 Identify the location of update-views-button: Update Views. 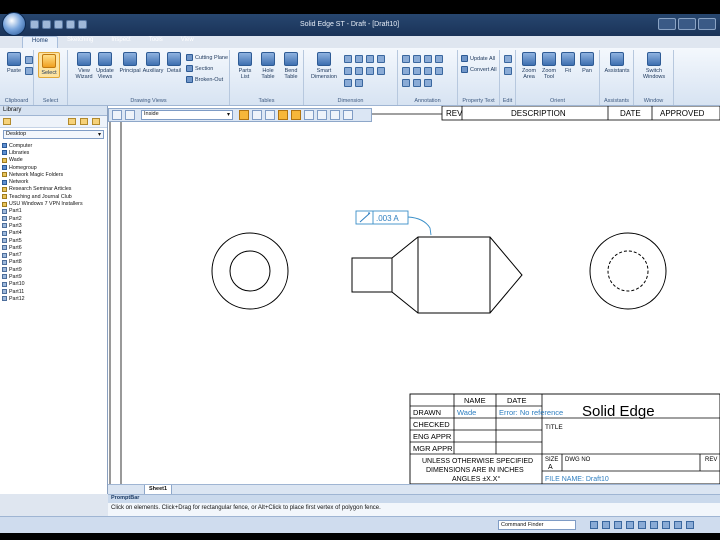
(105, 66).